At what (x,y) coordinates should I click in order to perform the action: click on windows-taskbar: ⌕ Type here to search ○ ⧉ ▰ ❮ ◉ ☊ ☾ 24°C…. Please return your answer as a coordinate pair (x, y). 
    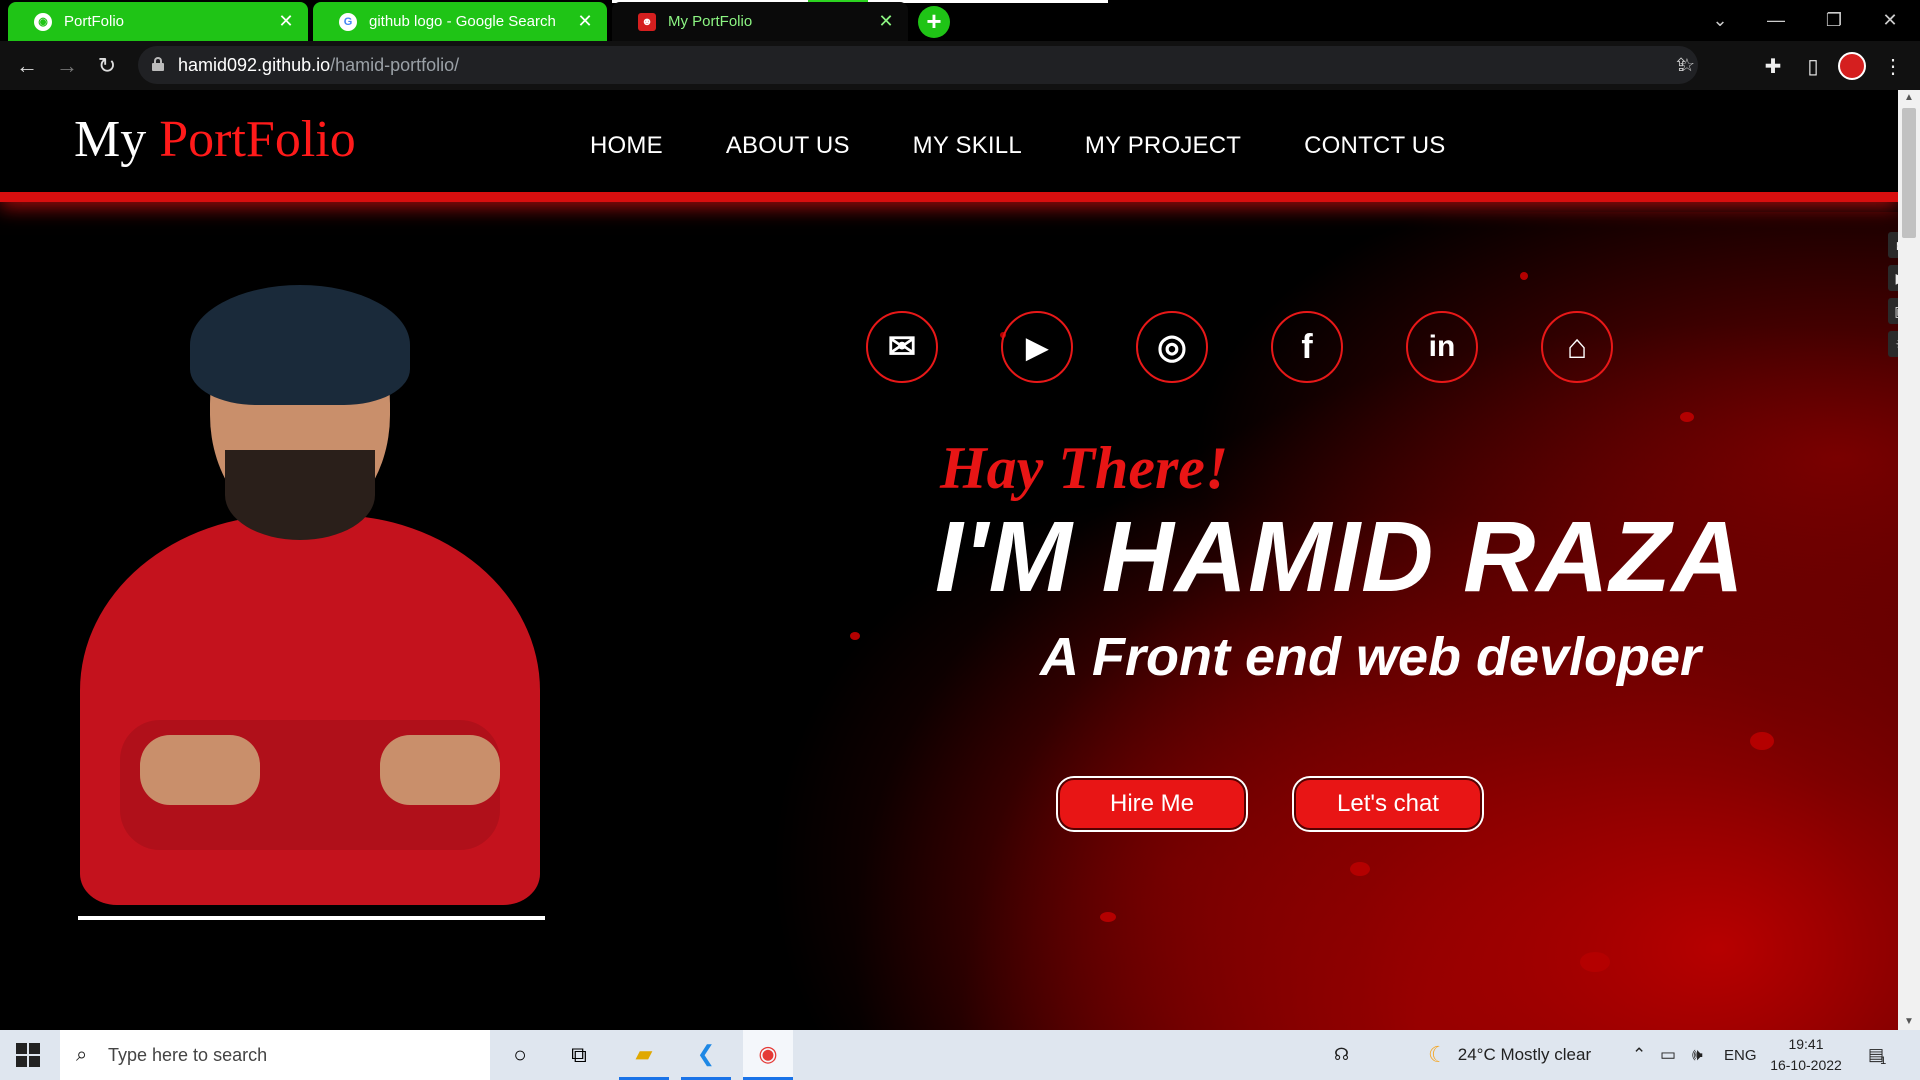
    Looking at the image, I should click on (960, 1055).